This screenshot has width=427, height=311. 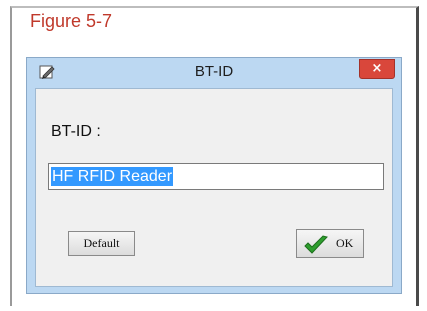 What do you see at coordinates (330, 243) in the screenshot?
I see `ok-button: OK` at bounding box center [330, 243].